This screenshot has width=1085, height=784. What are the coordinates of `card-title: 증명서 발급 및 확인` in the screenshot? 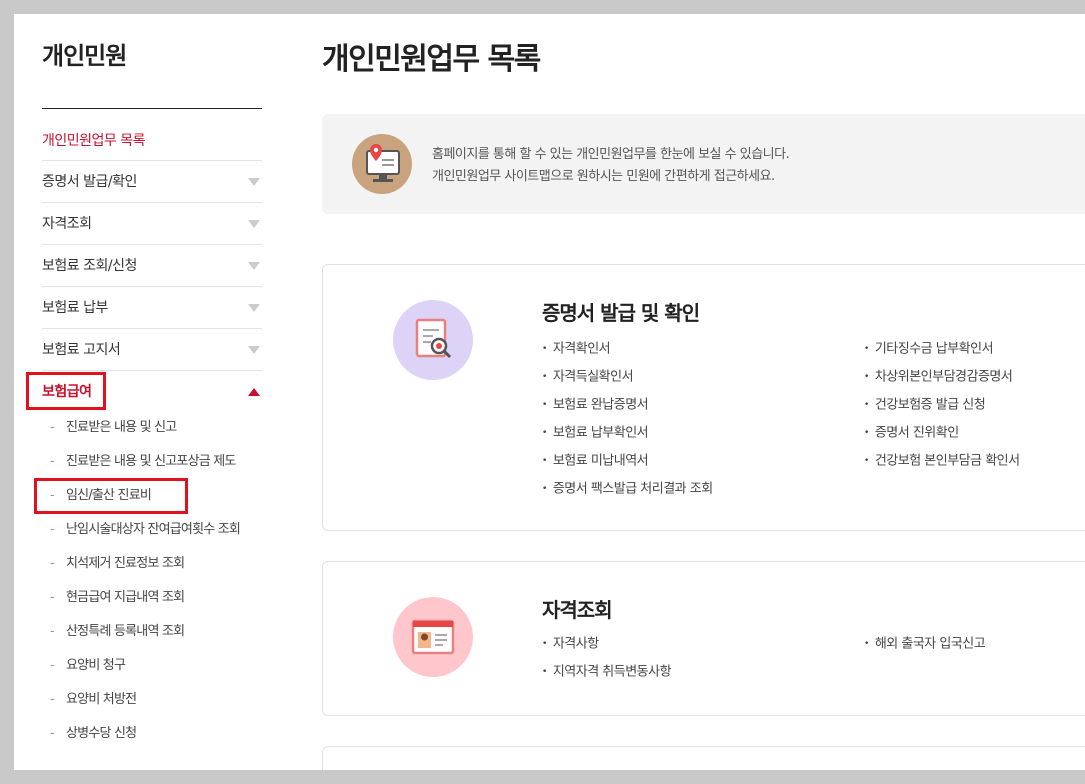 It's located at (621, 313).